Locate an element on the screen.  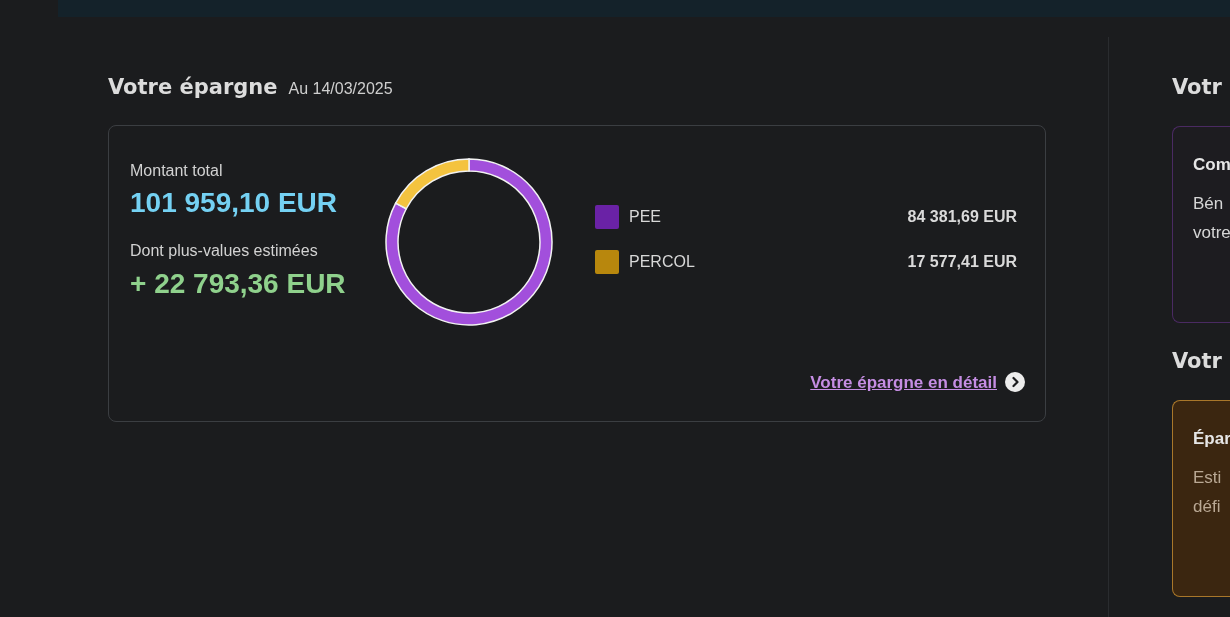
gains-label: Dont plus-values estimées is located at coordinates (224, 251).